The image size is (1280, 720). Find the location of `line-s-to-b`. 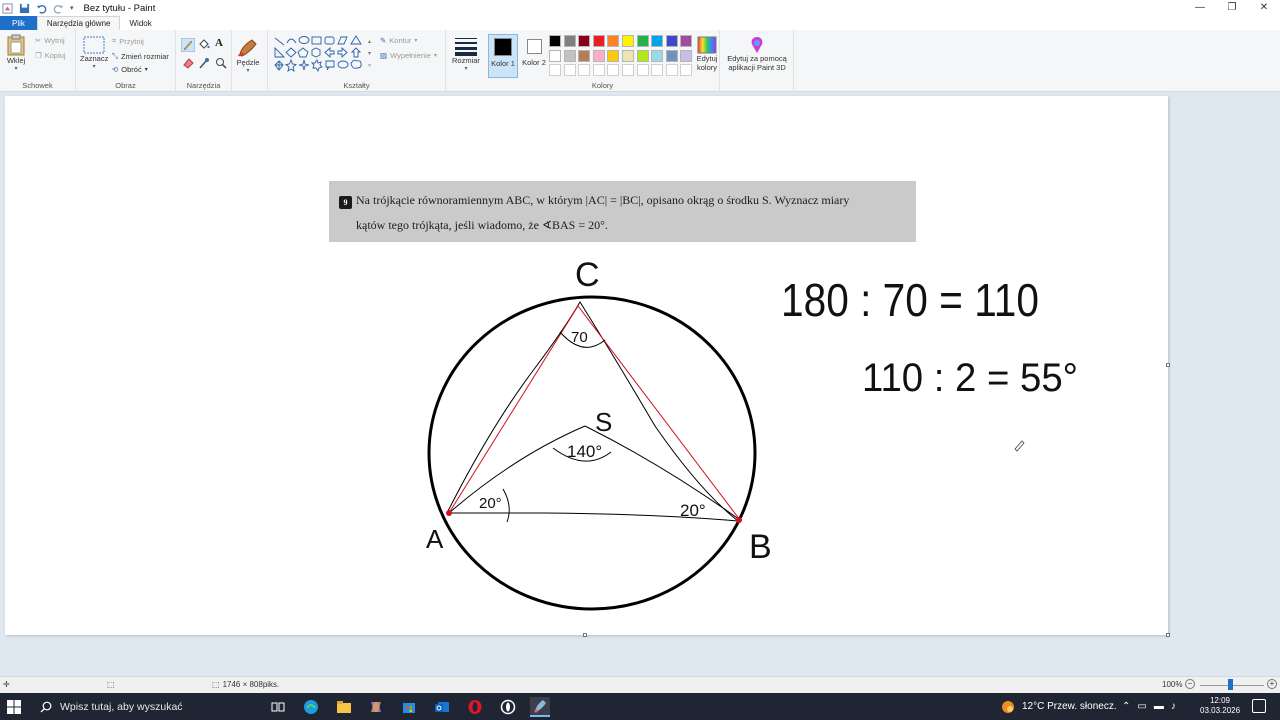

line-s-to-b is located at coordinates (662, 473).